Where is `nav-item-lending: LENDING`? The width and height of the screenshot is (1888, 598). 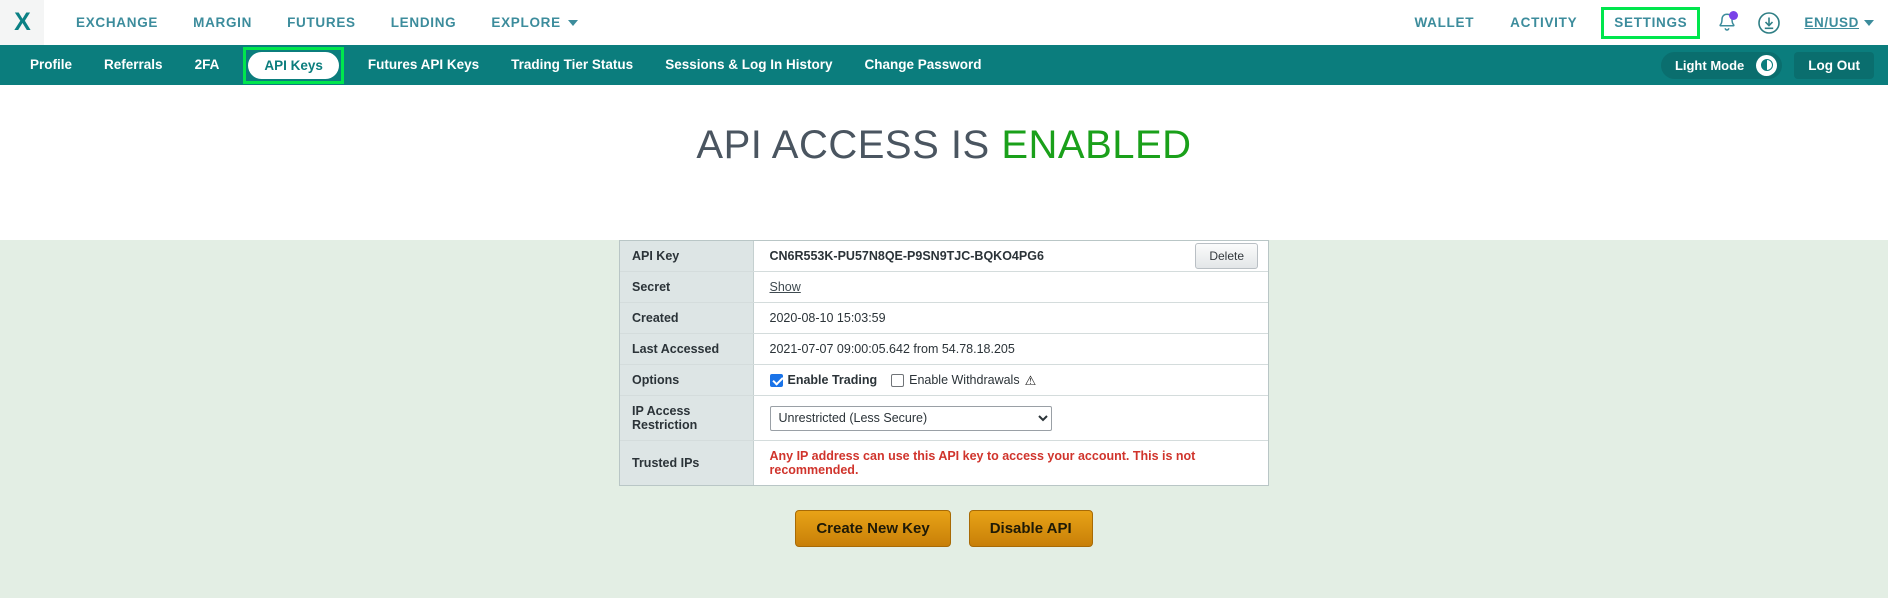 nav-item-lending: LENDING is located at coordinates (424, 22).